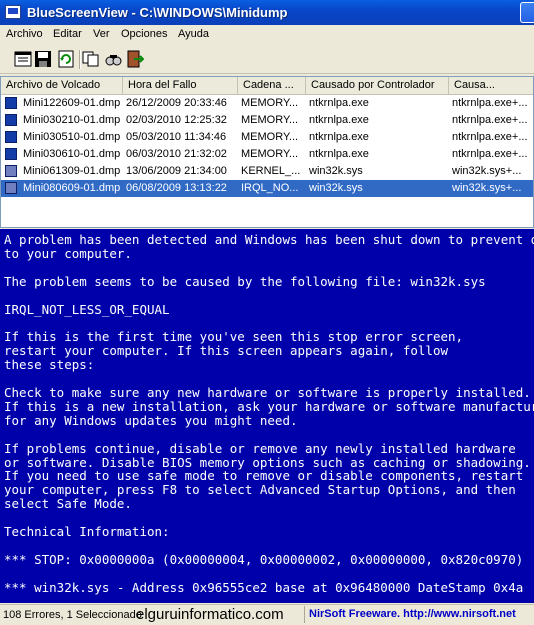 The image size is (534, 625). What do you see at coordinates (135, 59) in the screenshot?
I see `exit-icon` at bounding box center [135, 59].